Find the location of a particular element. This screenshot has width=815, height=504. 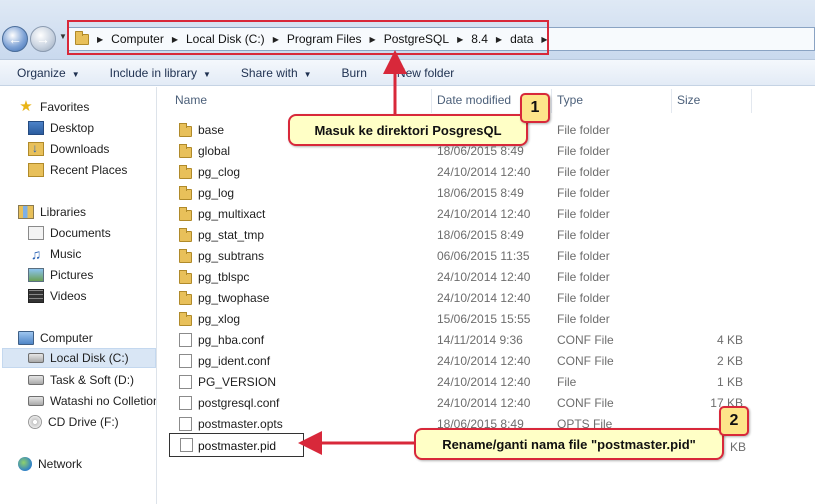

callout-2-text: Rename/ganti nama file "postmaster.pid" is located at coordinates (569, 444).